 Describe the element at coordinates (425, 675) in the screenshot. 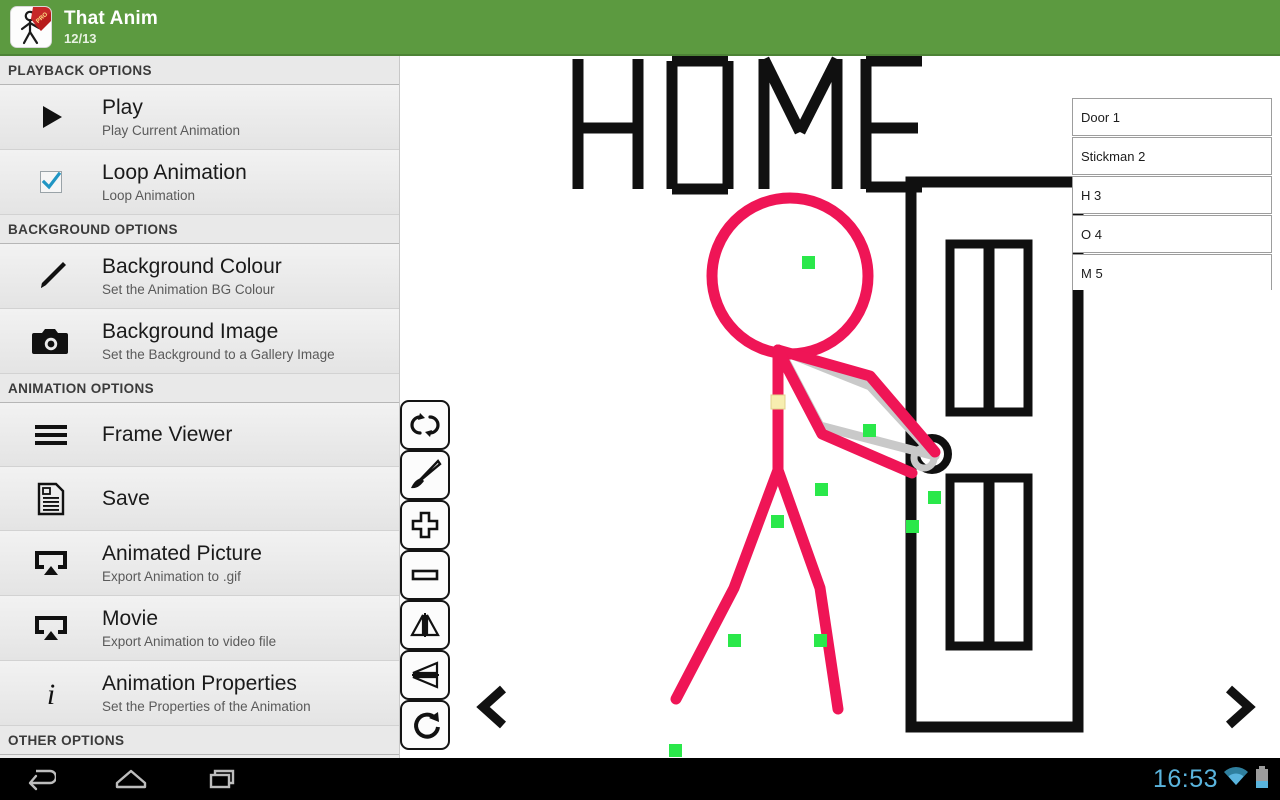

I see `flip-vertical-icon` at that location.